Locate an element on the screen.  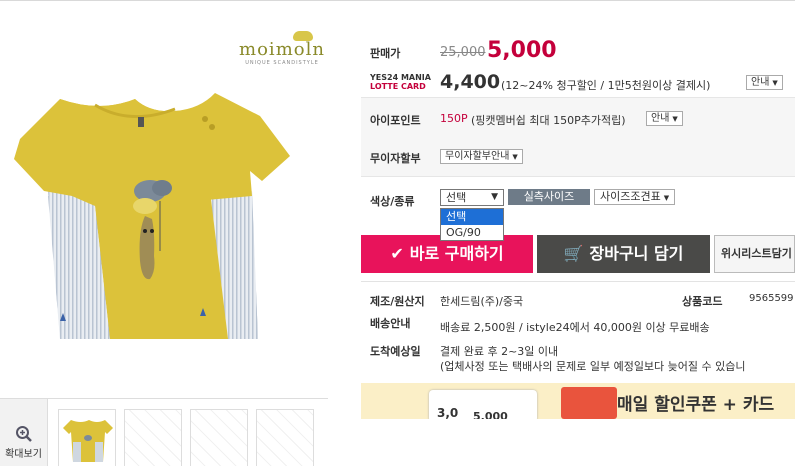
product-code-value: 9565599 is located at coordinates (771, 298).